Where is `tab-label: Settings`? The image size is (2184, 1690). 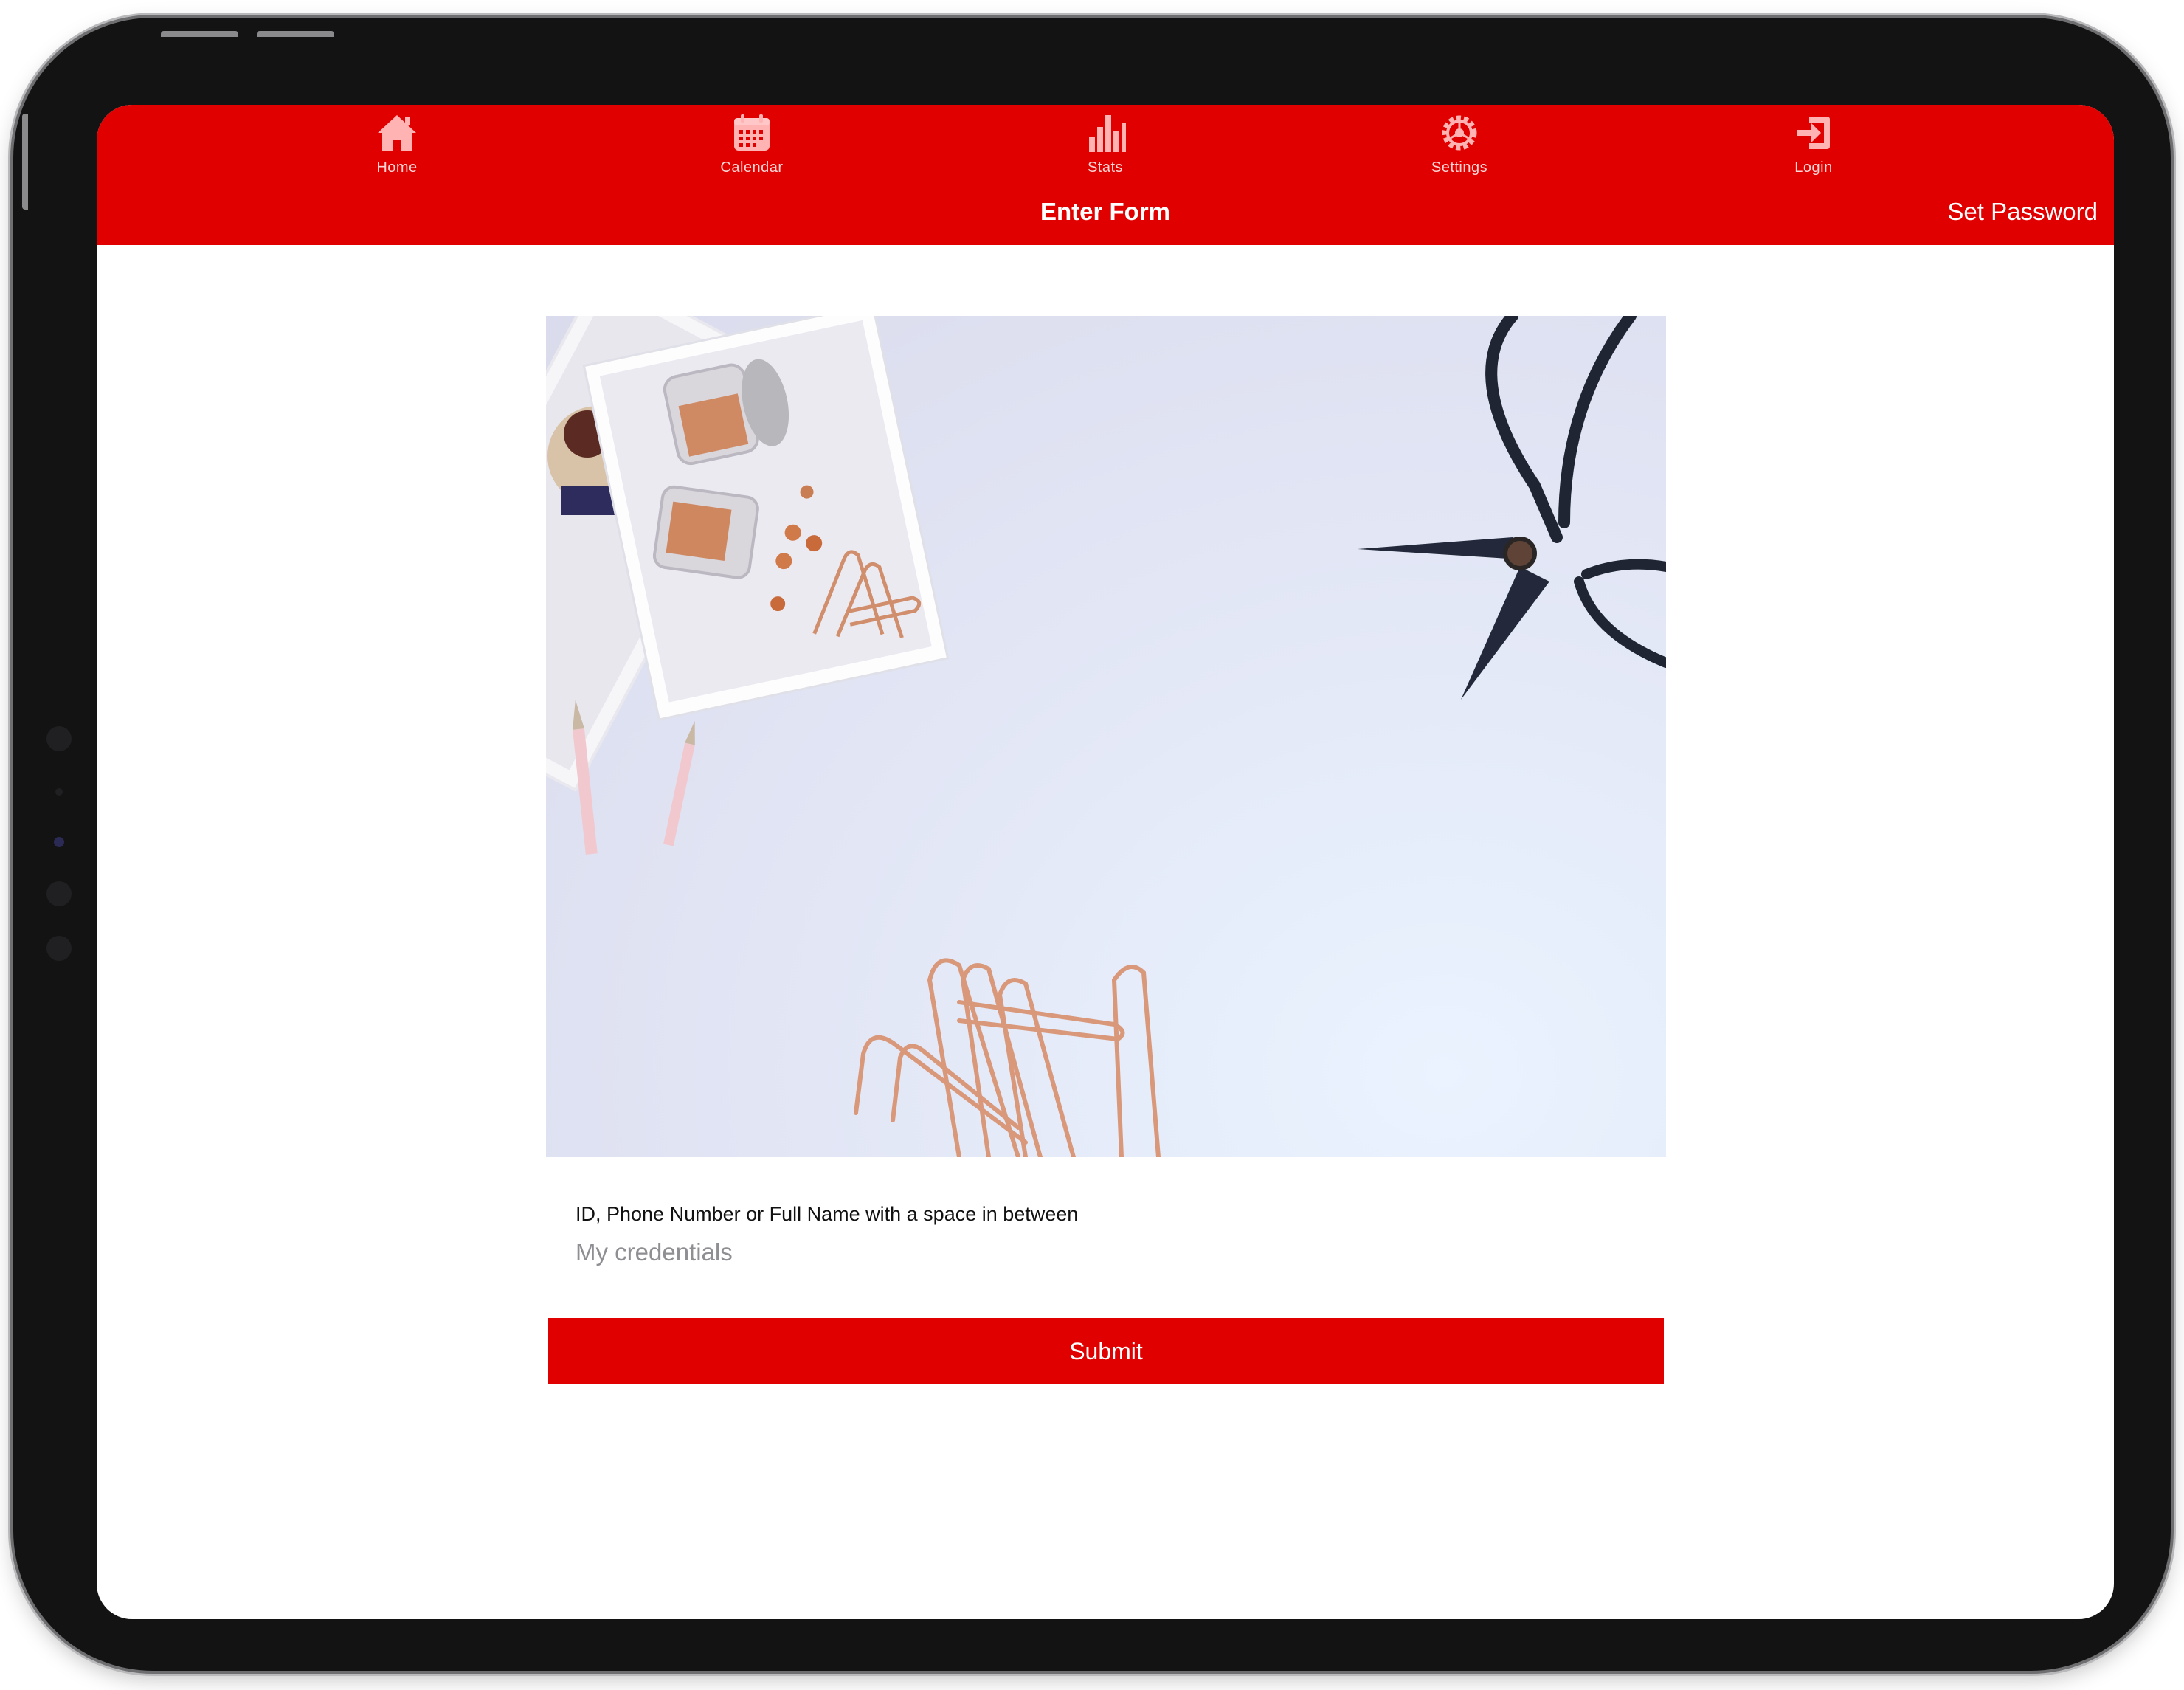
tab-label: Settings is located at coordinates (1459, 168).